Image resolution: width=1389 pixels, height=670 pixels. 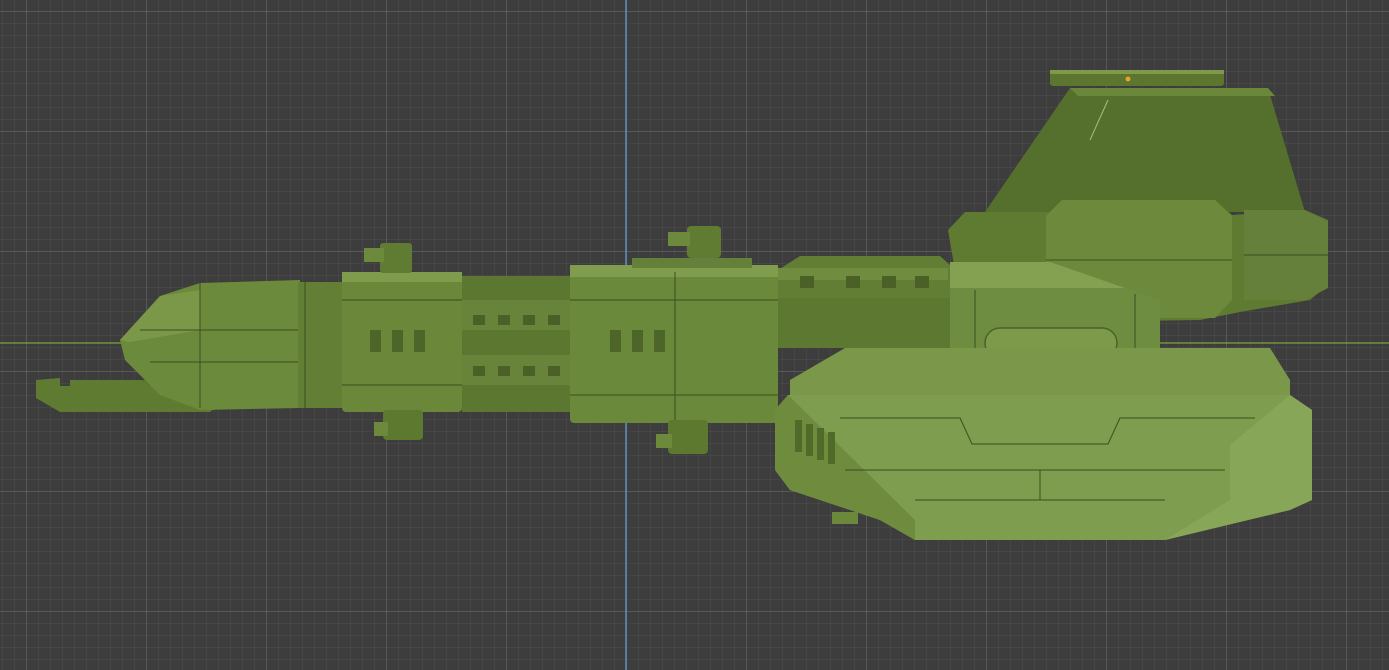 What do you see at coordinates (189, 346) in the screenshot?
I see `bow-section` at bounding box center [189, 346].